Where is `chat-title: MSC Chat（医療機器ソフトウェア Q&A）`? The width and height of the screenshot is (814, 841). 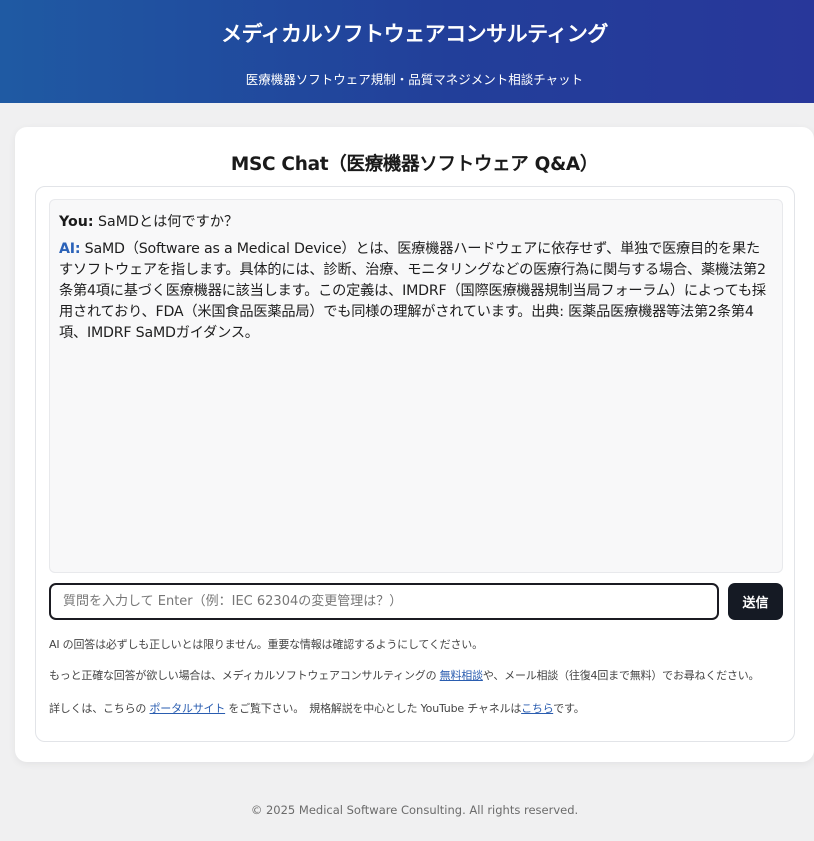 chat-title: MSC Chat（医療機器ソフトウェア Q&A） is located at coordinates (414, 164).